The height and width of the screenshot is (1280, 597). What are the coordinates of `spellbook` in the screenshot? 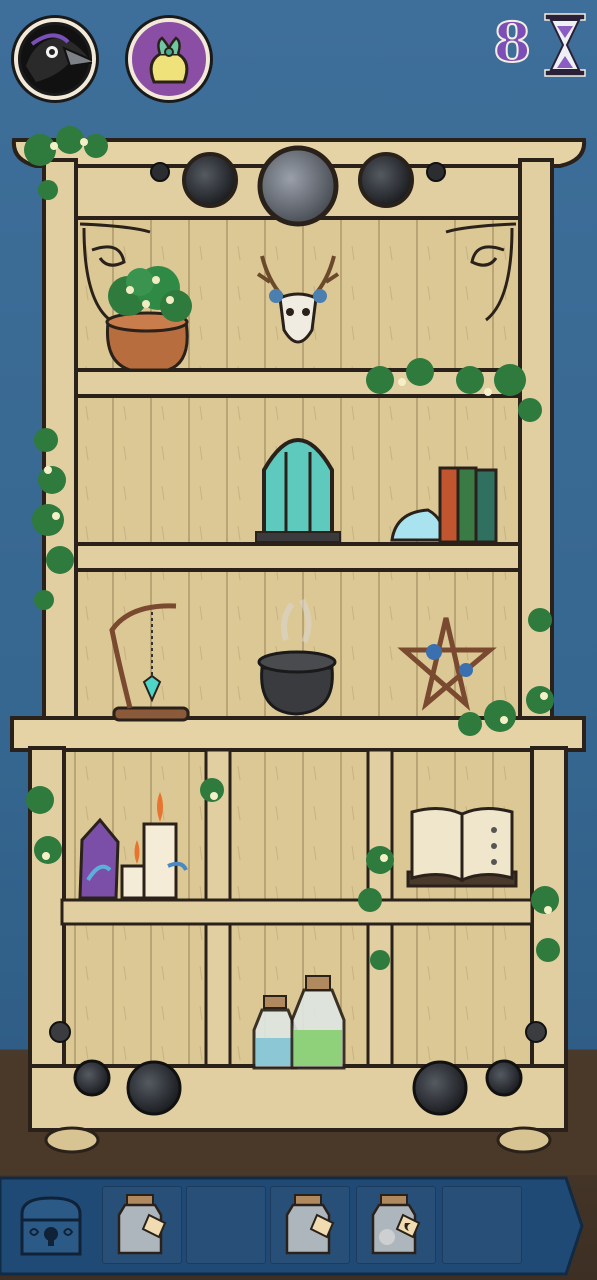 It's located at (462, 847).